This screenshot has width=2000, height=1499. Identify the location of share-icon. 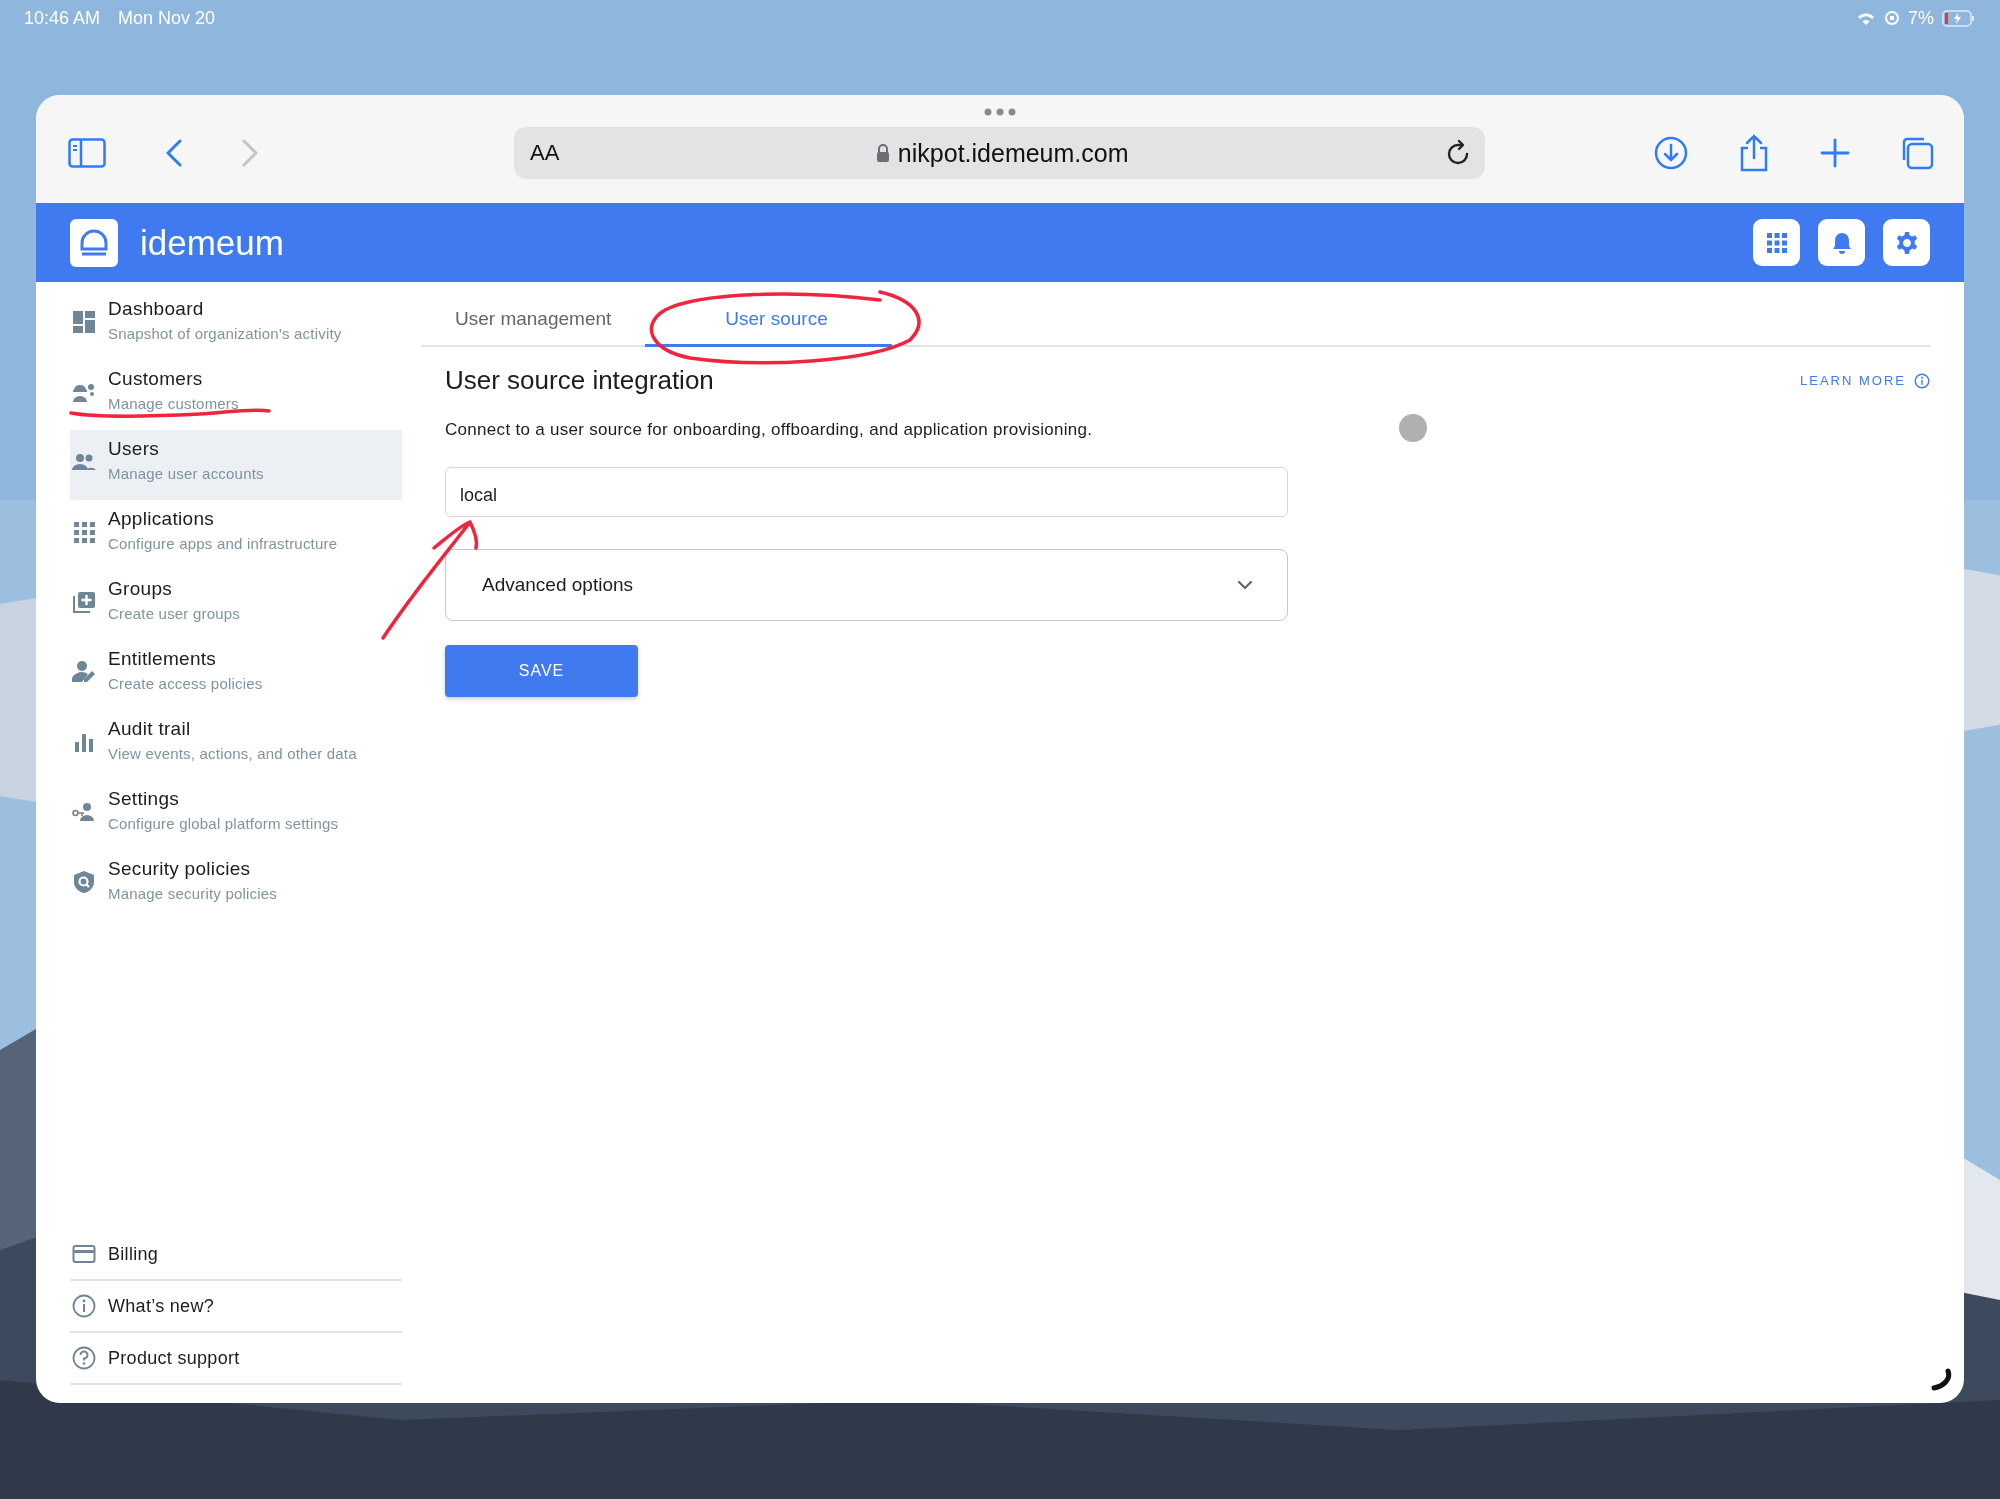
(1754, 153).